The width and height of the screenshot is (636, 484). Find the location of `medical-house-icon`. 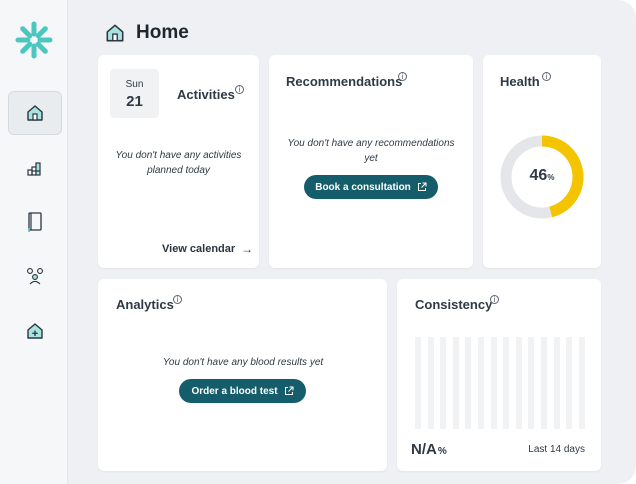

medical-house-icon is located at coordinates (35, 331).